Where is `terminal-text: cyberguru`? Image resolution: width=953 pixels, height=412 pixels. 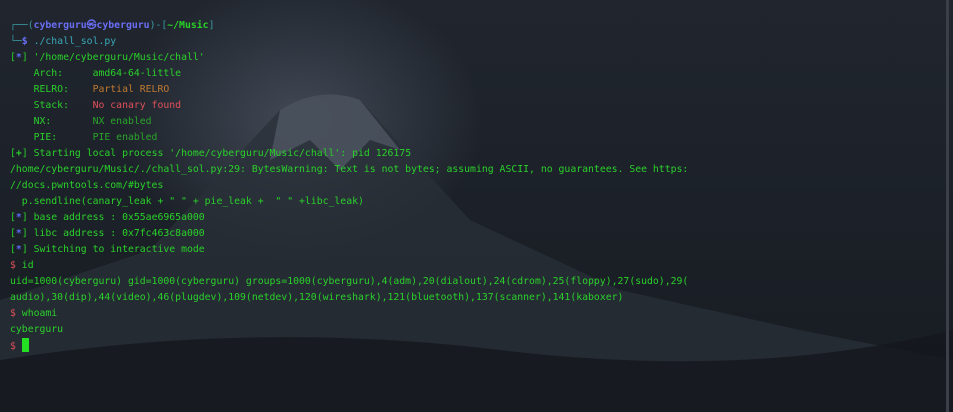
terminal-text: cyberguru is located at coordinates (37, 329).